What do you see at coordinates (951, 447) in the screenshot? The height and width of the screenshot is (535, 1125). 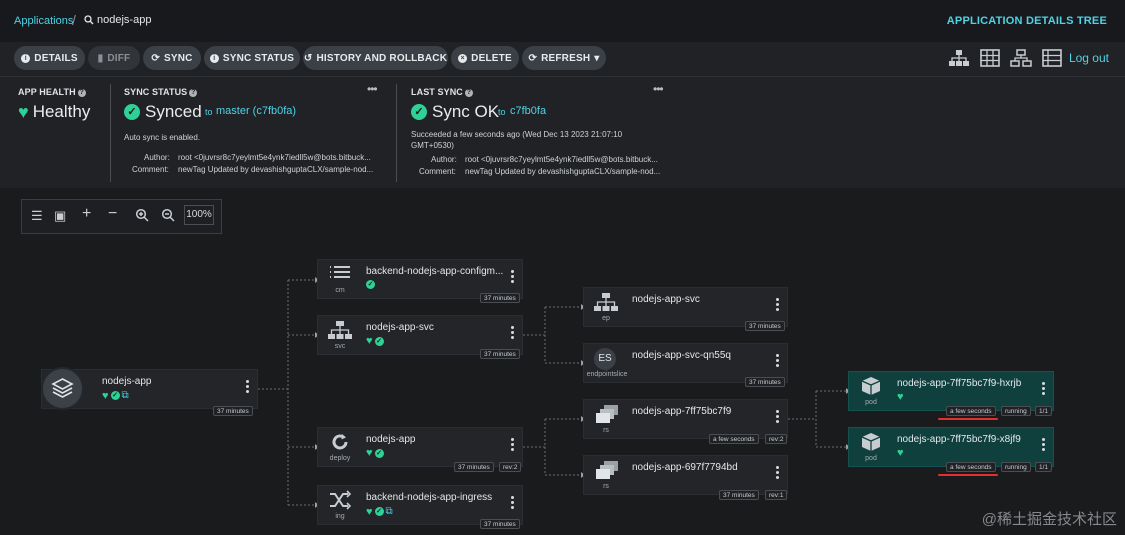 I see `pod-node: pod nodejs-app-7ff75bc7f9-x8jf9 ♥` at bounding box center [951, 447].